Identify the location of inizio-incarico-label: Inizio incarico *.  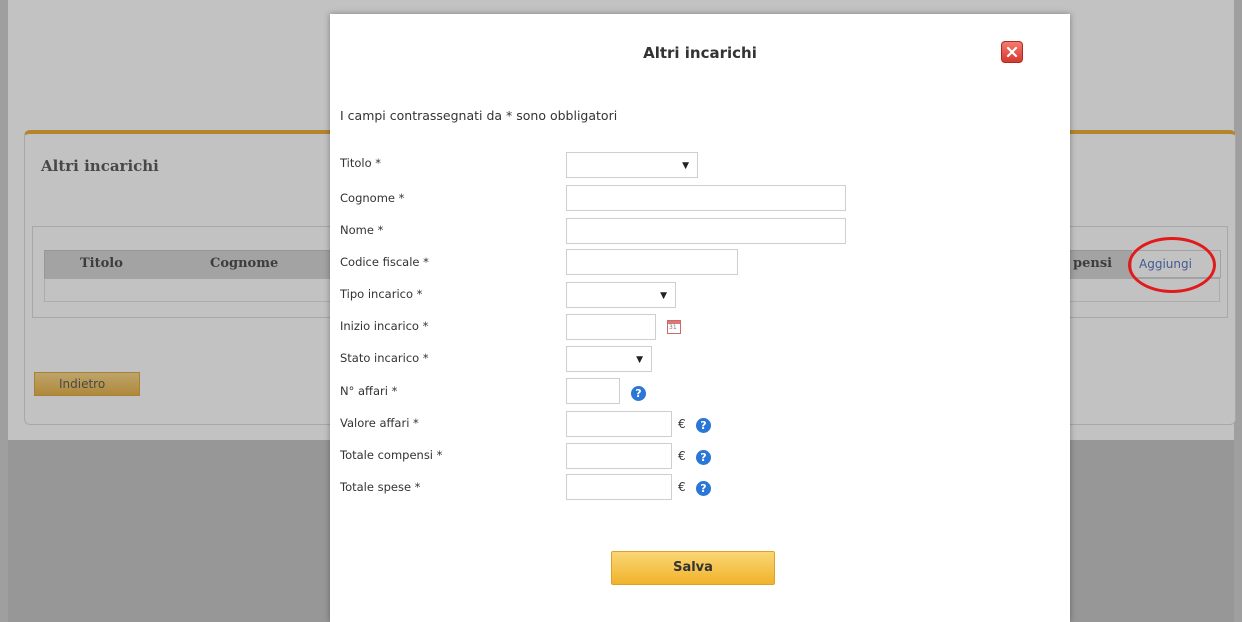
(384, 326).